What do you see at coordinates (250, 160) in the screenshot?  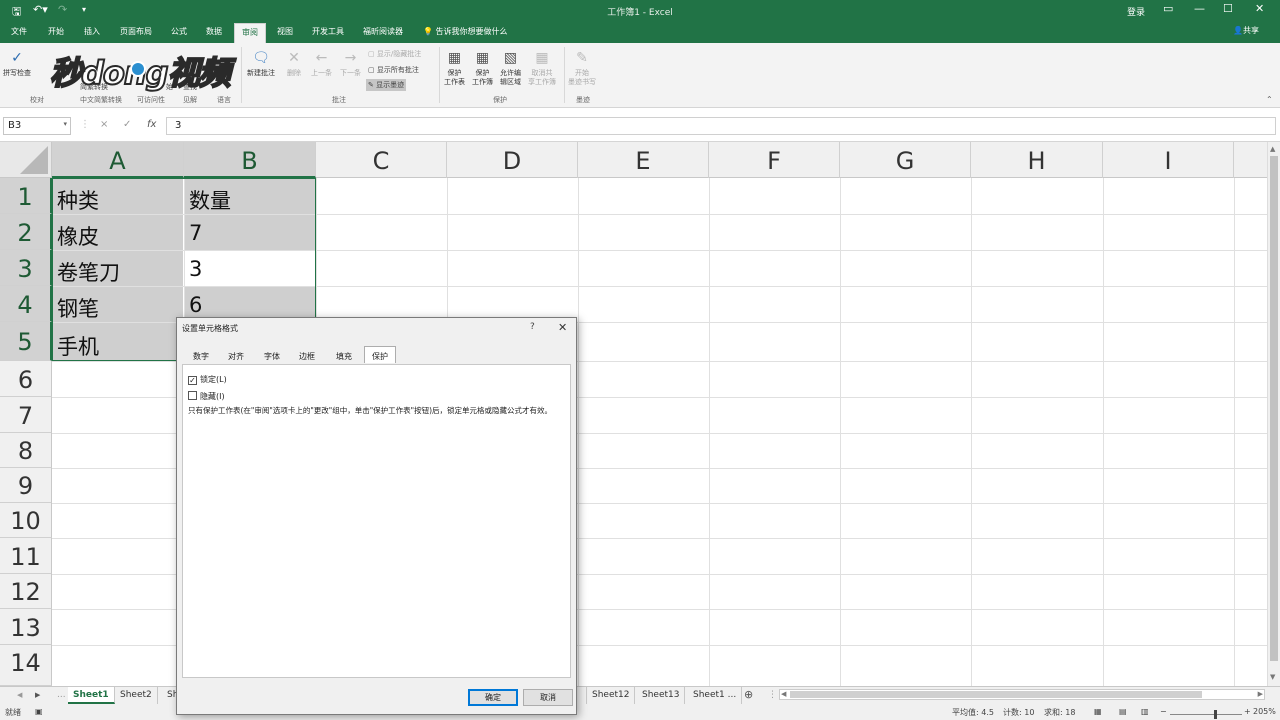 I see `column-header-b: B` at bounding box center [250, 160].